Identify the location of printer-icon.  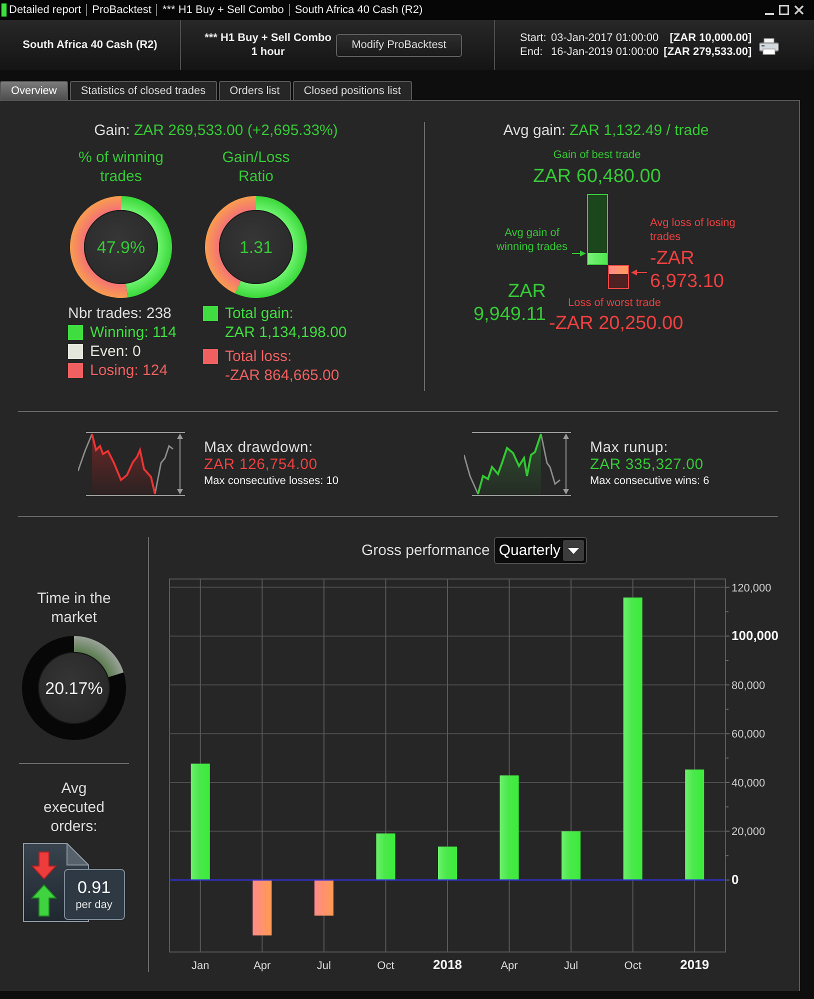
(768, 46).